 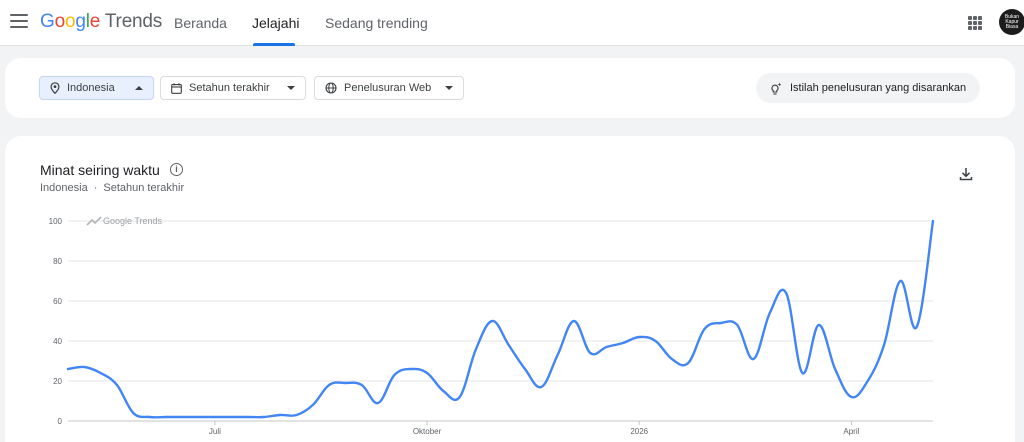 I want to click on y-tick-label: 80, so click(x=57, y=261).